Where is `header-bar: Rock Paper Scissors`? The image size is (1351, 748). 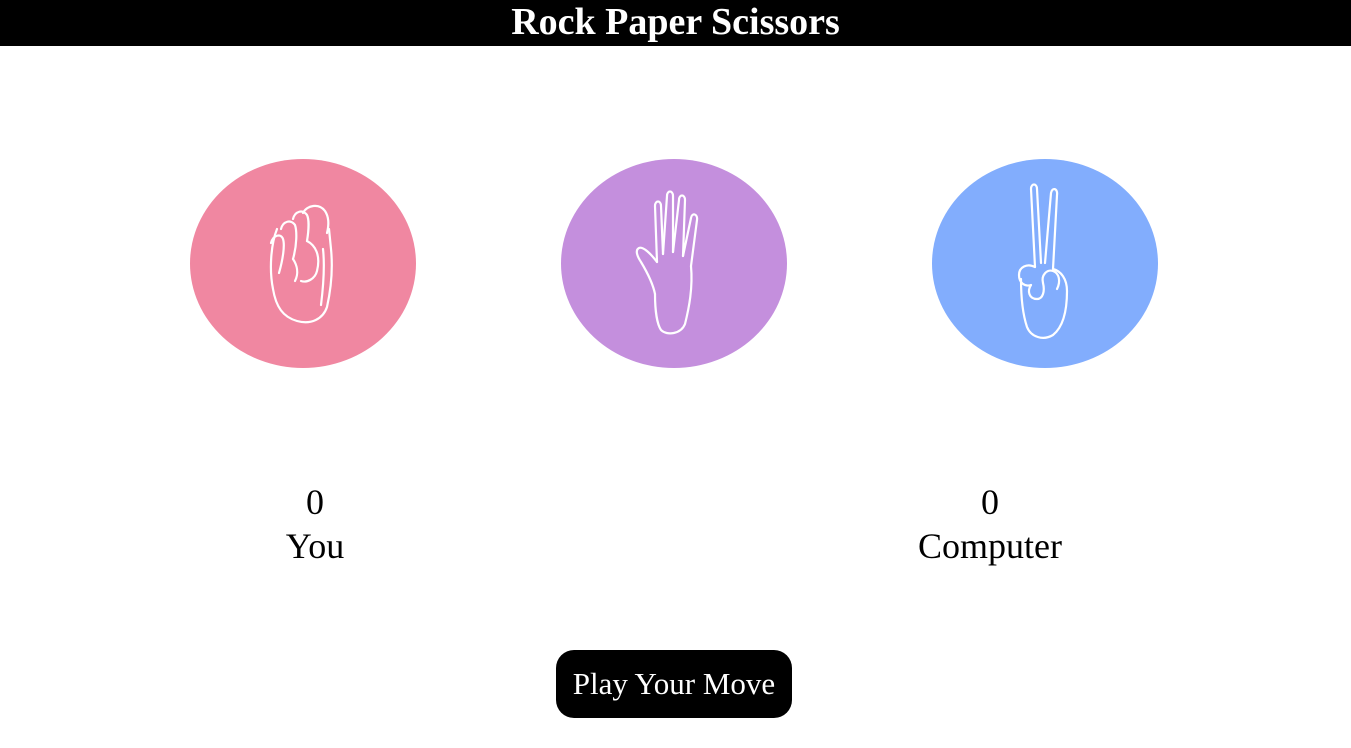
header-bar: Rock Paper Scissors is located at coordinates (675, 23).